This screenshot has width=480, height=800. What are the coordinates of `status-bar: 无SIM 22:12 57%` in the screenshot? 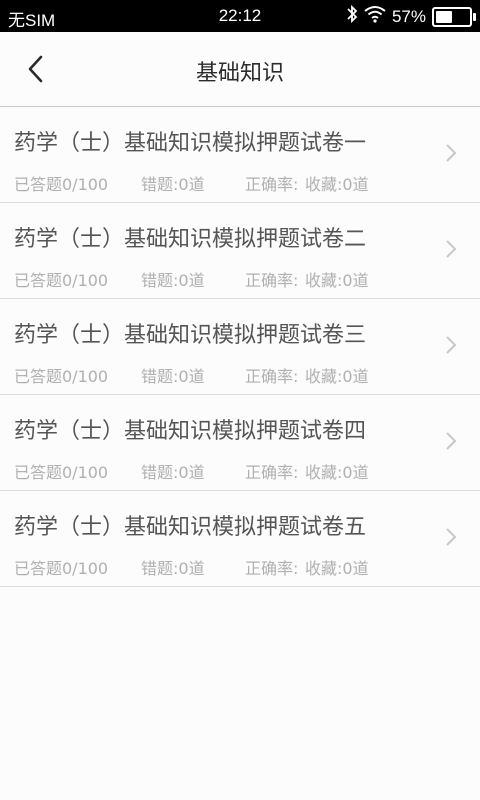 It's located at (240, 16).